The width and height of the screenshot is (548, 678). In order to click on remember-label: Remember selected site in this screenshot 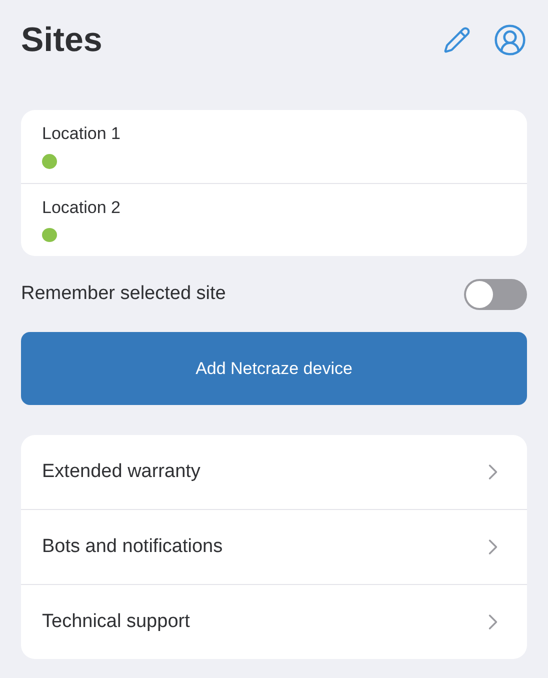, I will do `click(123, 294)`.